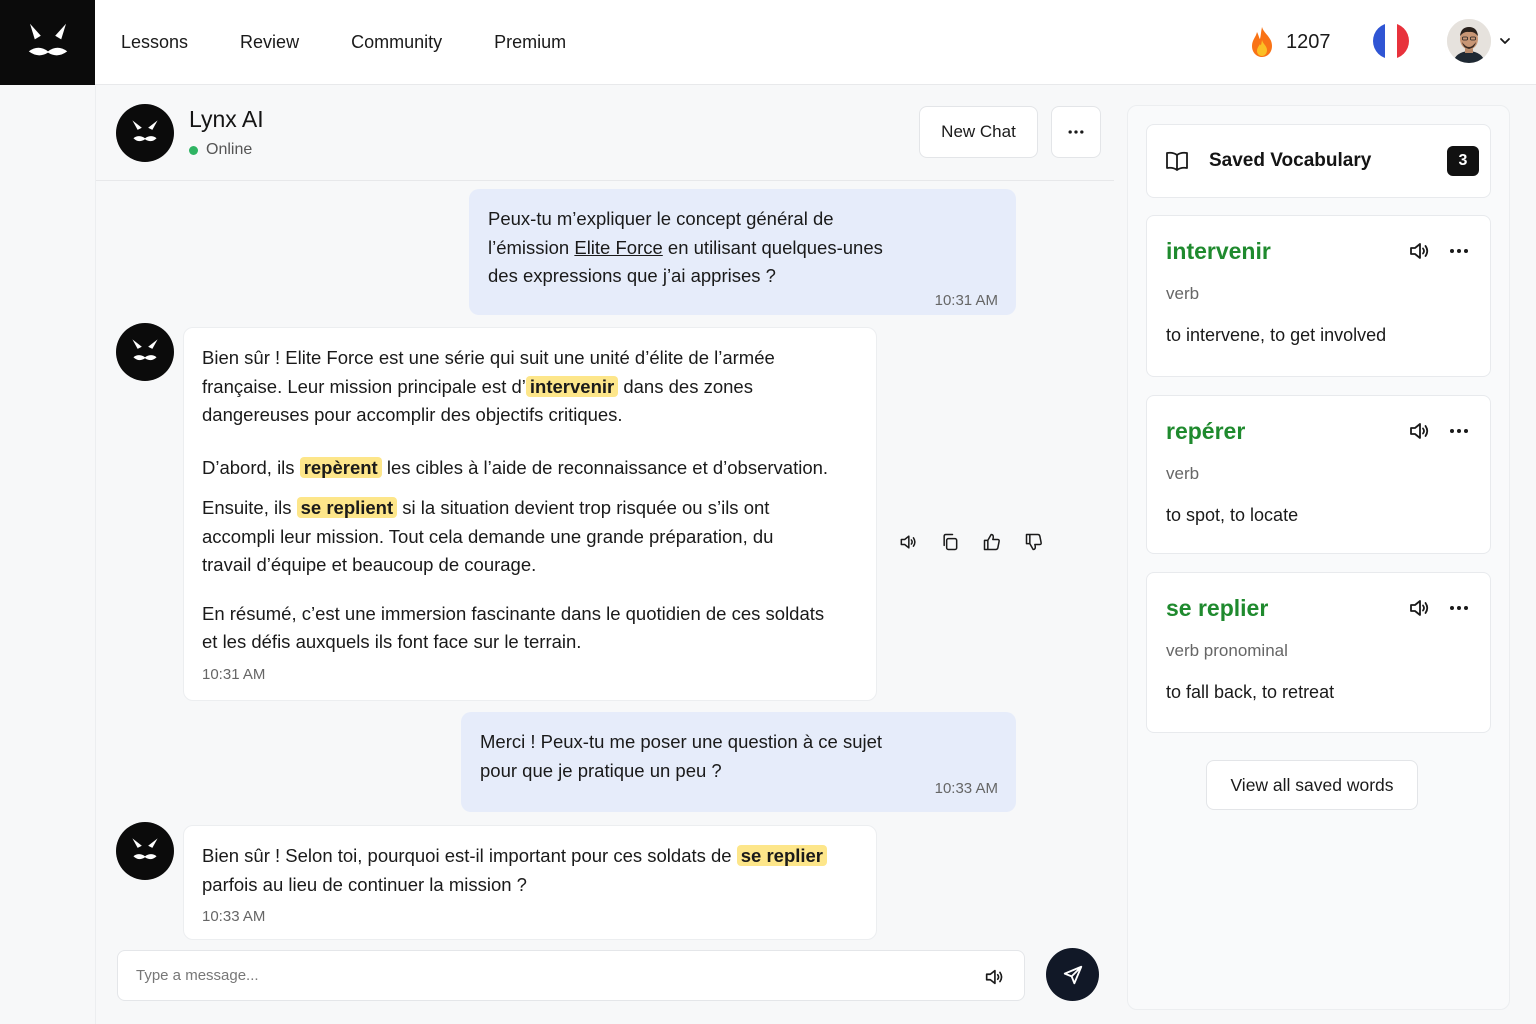 The image size is (1536, 1024). Describe the element at coordinates (193, 150) in the screenshot. I see `online-indicator` at that location.